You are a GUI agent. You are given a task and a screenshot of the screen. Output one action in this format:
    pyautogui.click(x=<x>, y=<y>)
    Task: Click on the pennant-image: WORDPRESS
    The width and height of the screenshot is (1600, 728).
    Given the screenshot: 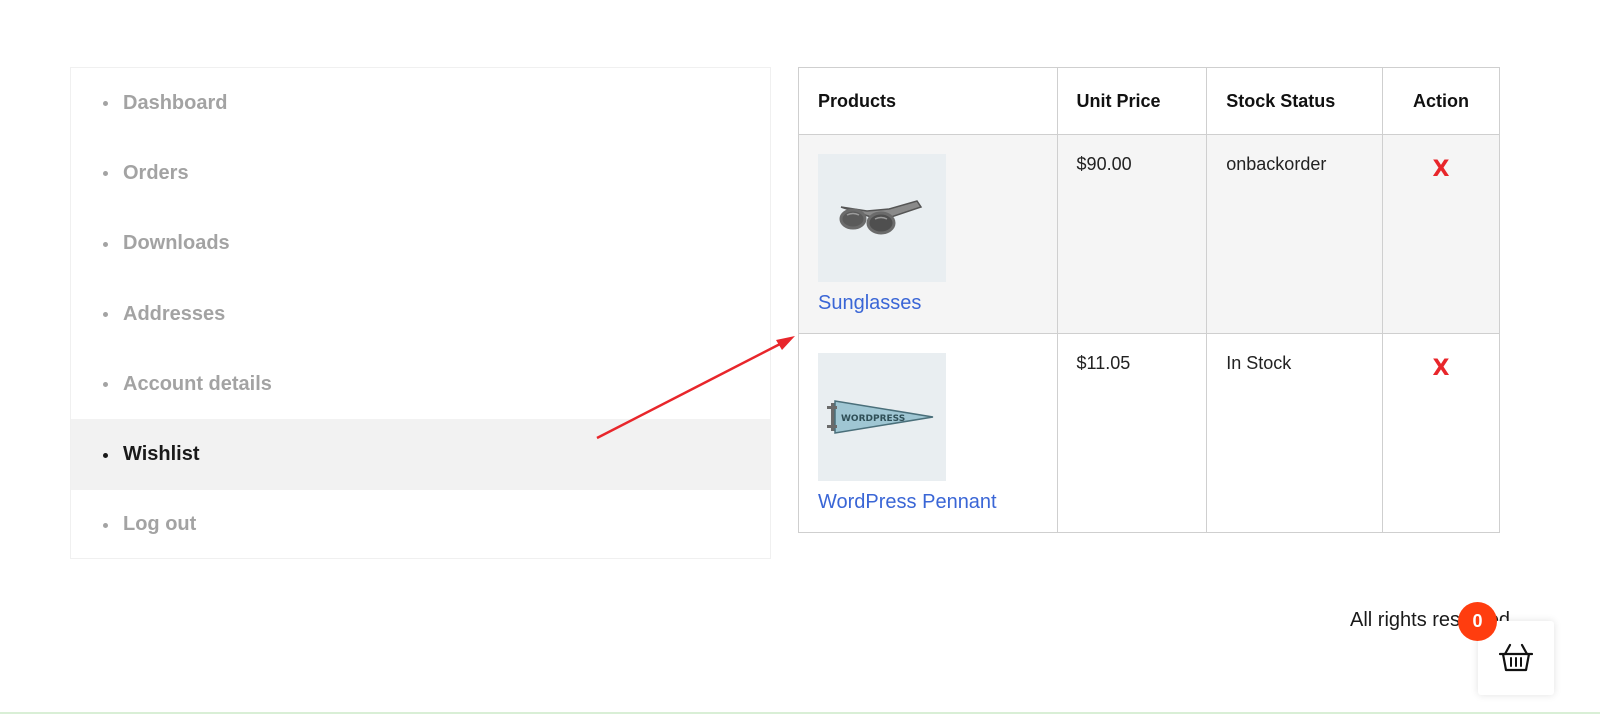 What is the action you would take?
    pyautogui.click(x=880, y=417)
    